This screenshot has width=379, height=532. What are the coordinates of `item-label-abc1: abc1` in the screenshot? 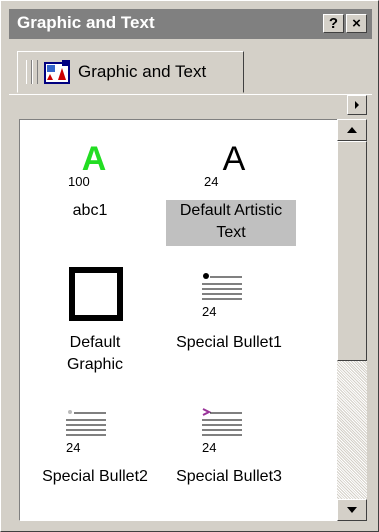 It's located at (90, 210).